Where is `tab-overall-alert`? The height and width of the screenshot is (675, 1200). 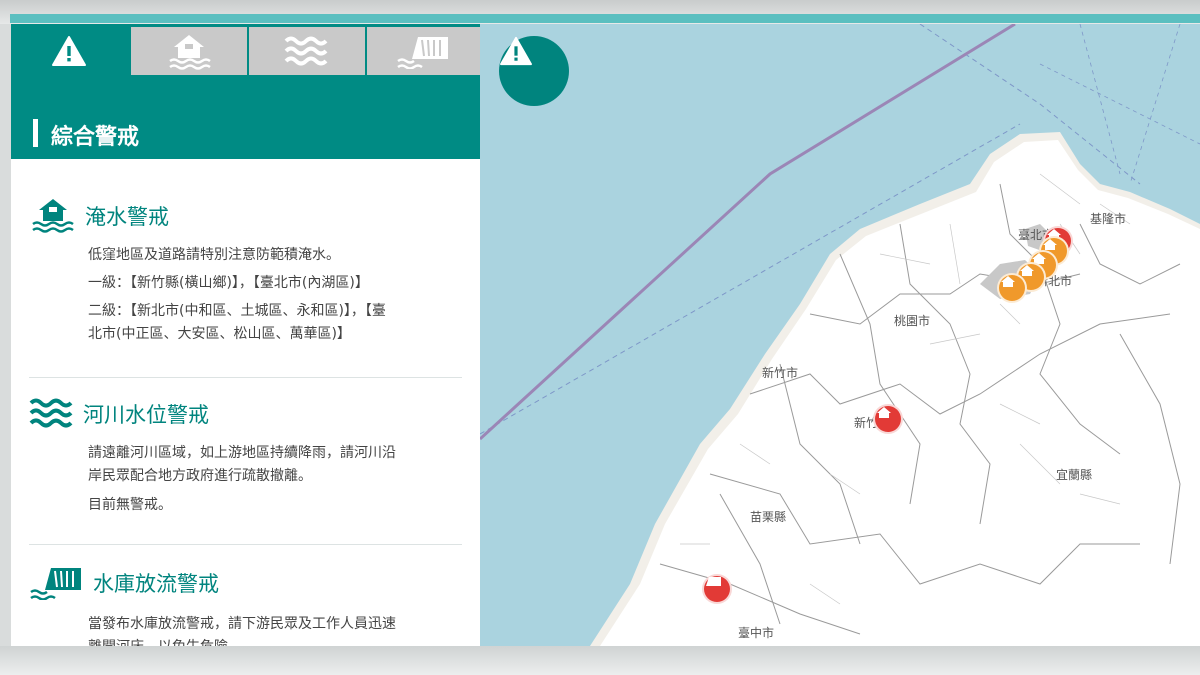 tab-overall-alert is located at coordinates (69, 50).